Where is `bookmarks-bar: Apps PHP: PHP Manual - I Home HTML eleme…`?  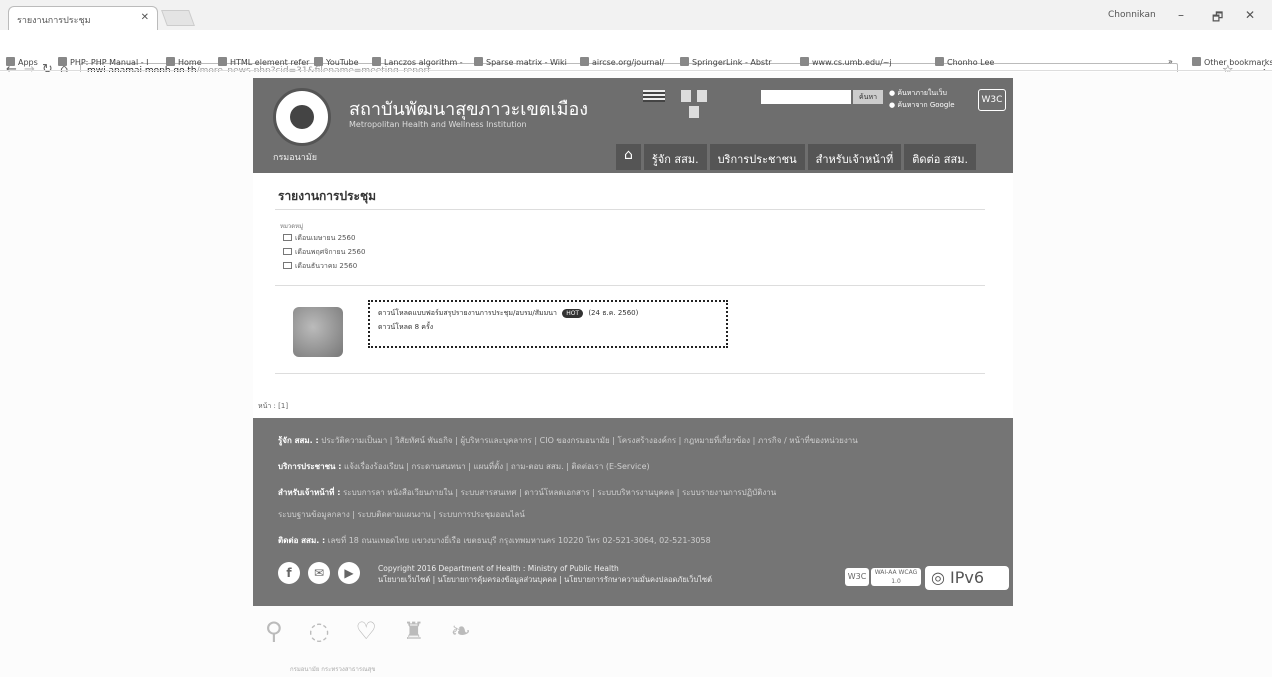
bookmarks-bar: Apps PHP: PHP Manual - I Home HTML eleme… is located at coordinates (636, 62).